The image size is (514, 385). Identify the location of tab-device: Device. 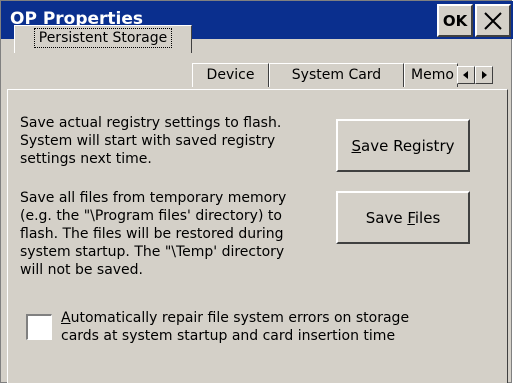
(230, 75).